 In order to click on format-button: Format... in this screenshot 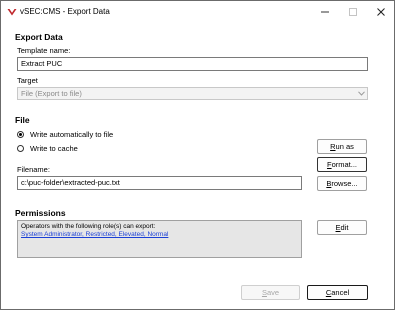, I will do `click(342, 164)`.